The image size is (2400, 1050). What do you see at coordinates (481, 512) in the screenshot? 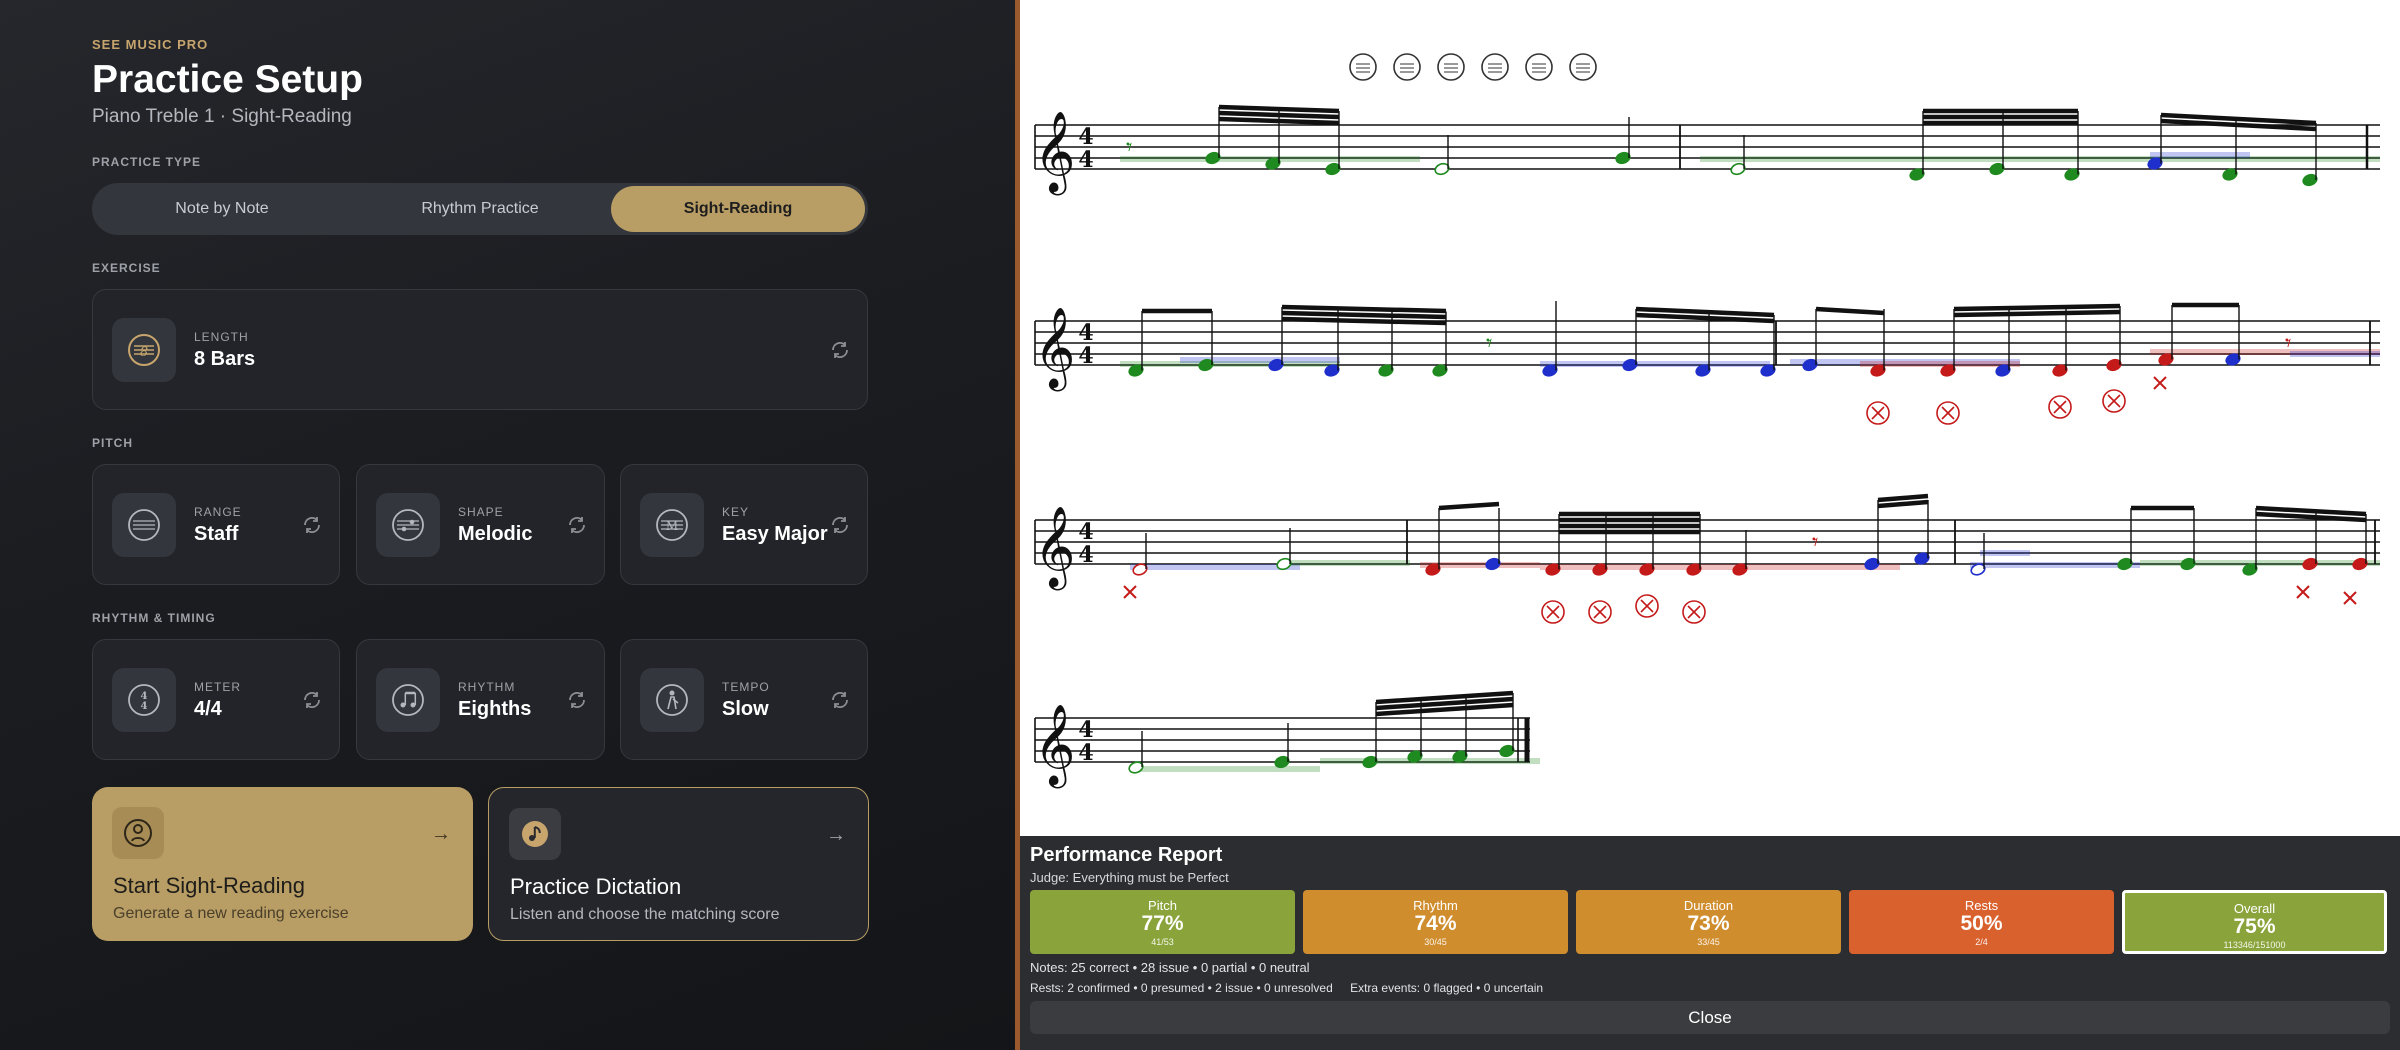
I see `shape-label: SHAPE` at bounding box center [481, 512].